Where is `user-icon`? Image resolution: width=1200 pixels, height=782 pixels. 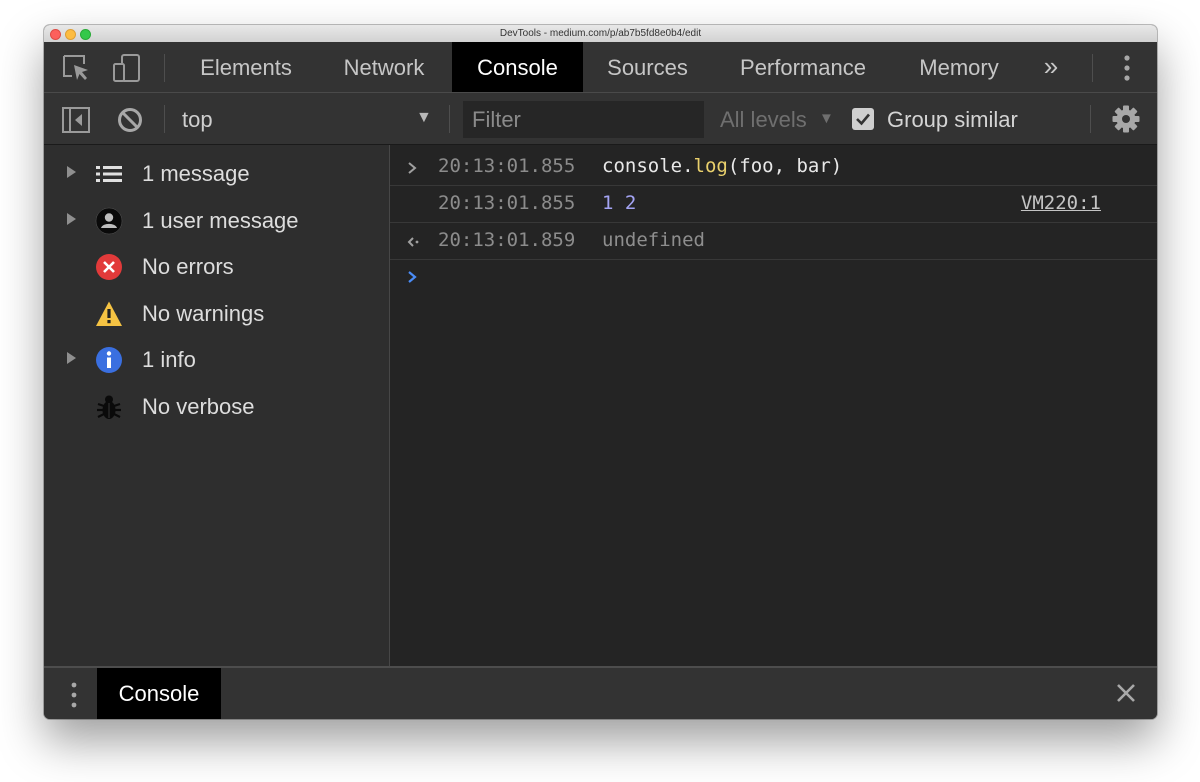
user-icon is located at coordinates (109, 221).